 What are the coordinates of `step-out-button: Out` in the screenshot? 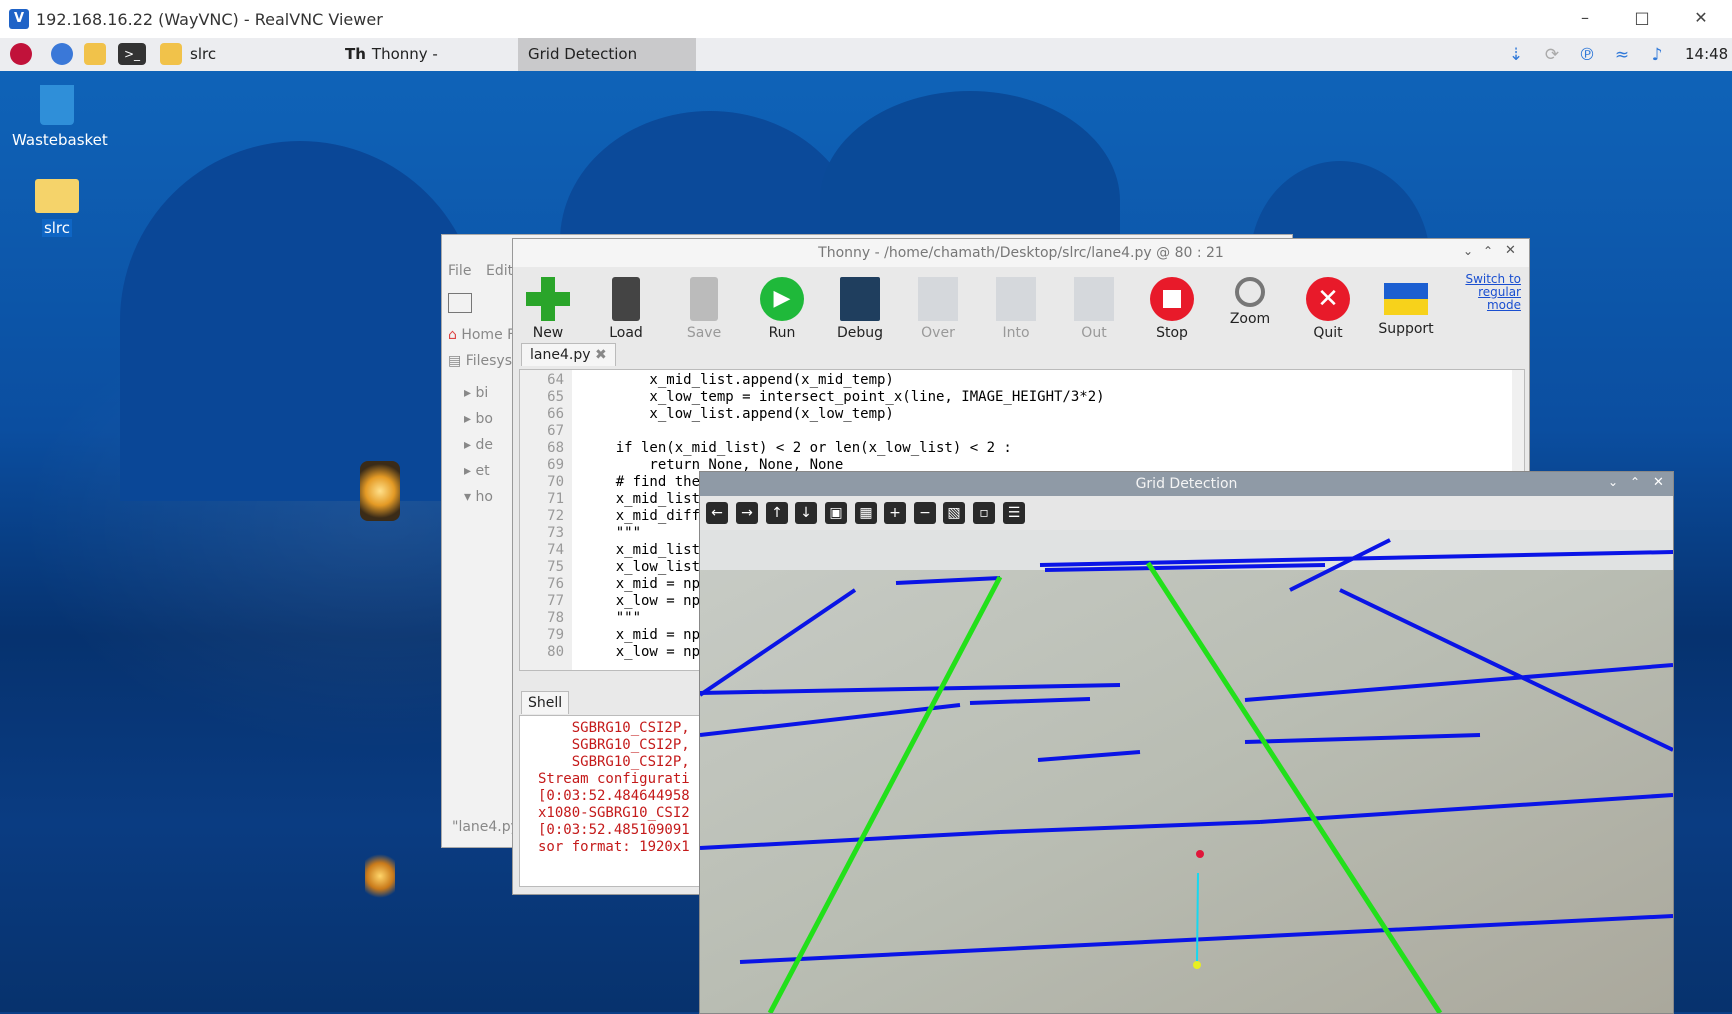 It's located at (1094, 307).